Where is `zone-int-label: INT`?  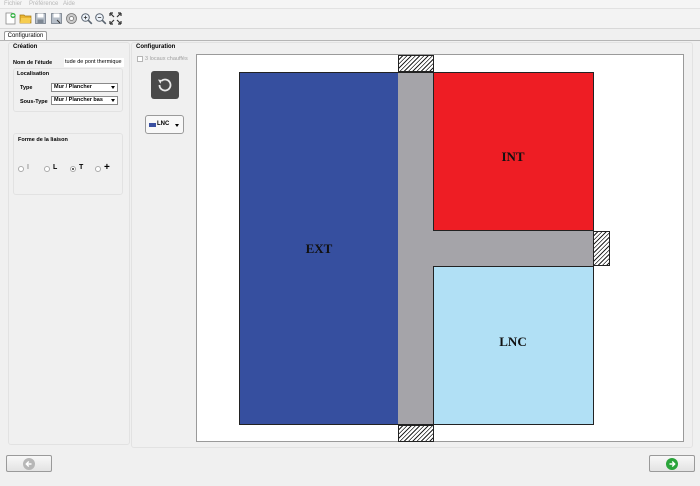 zone-int-label: INT is located at coordinates (513, 156).